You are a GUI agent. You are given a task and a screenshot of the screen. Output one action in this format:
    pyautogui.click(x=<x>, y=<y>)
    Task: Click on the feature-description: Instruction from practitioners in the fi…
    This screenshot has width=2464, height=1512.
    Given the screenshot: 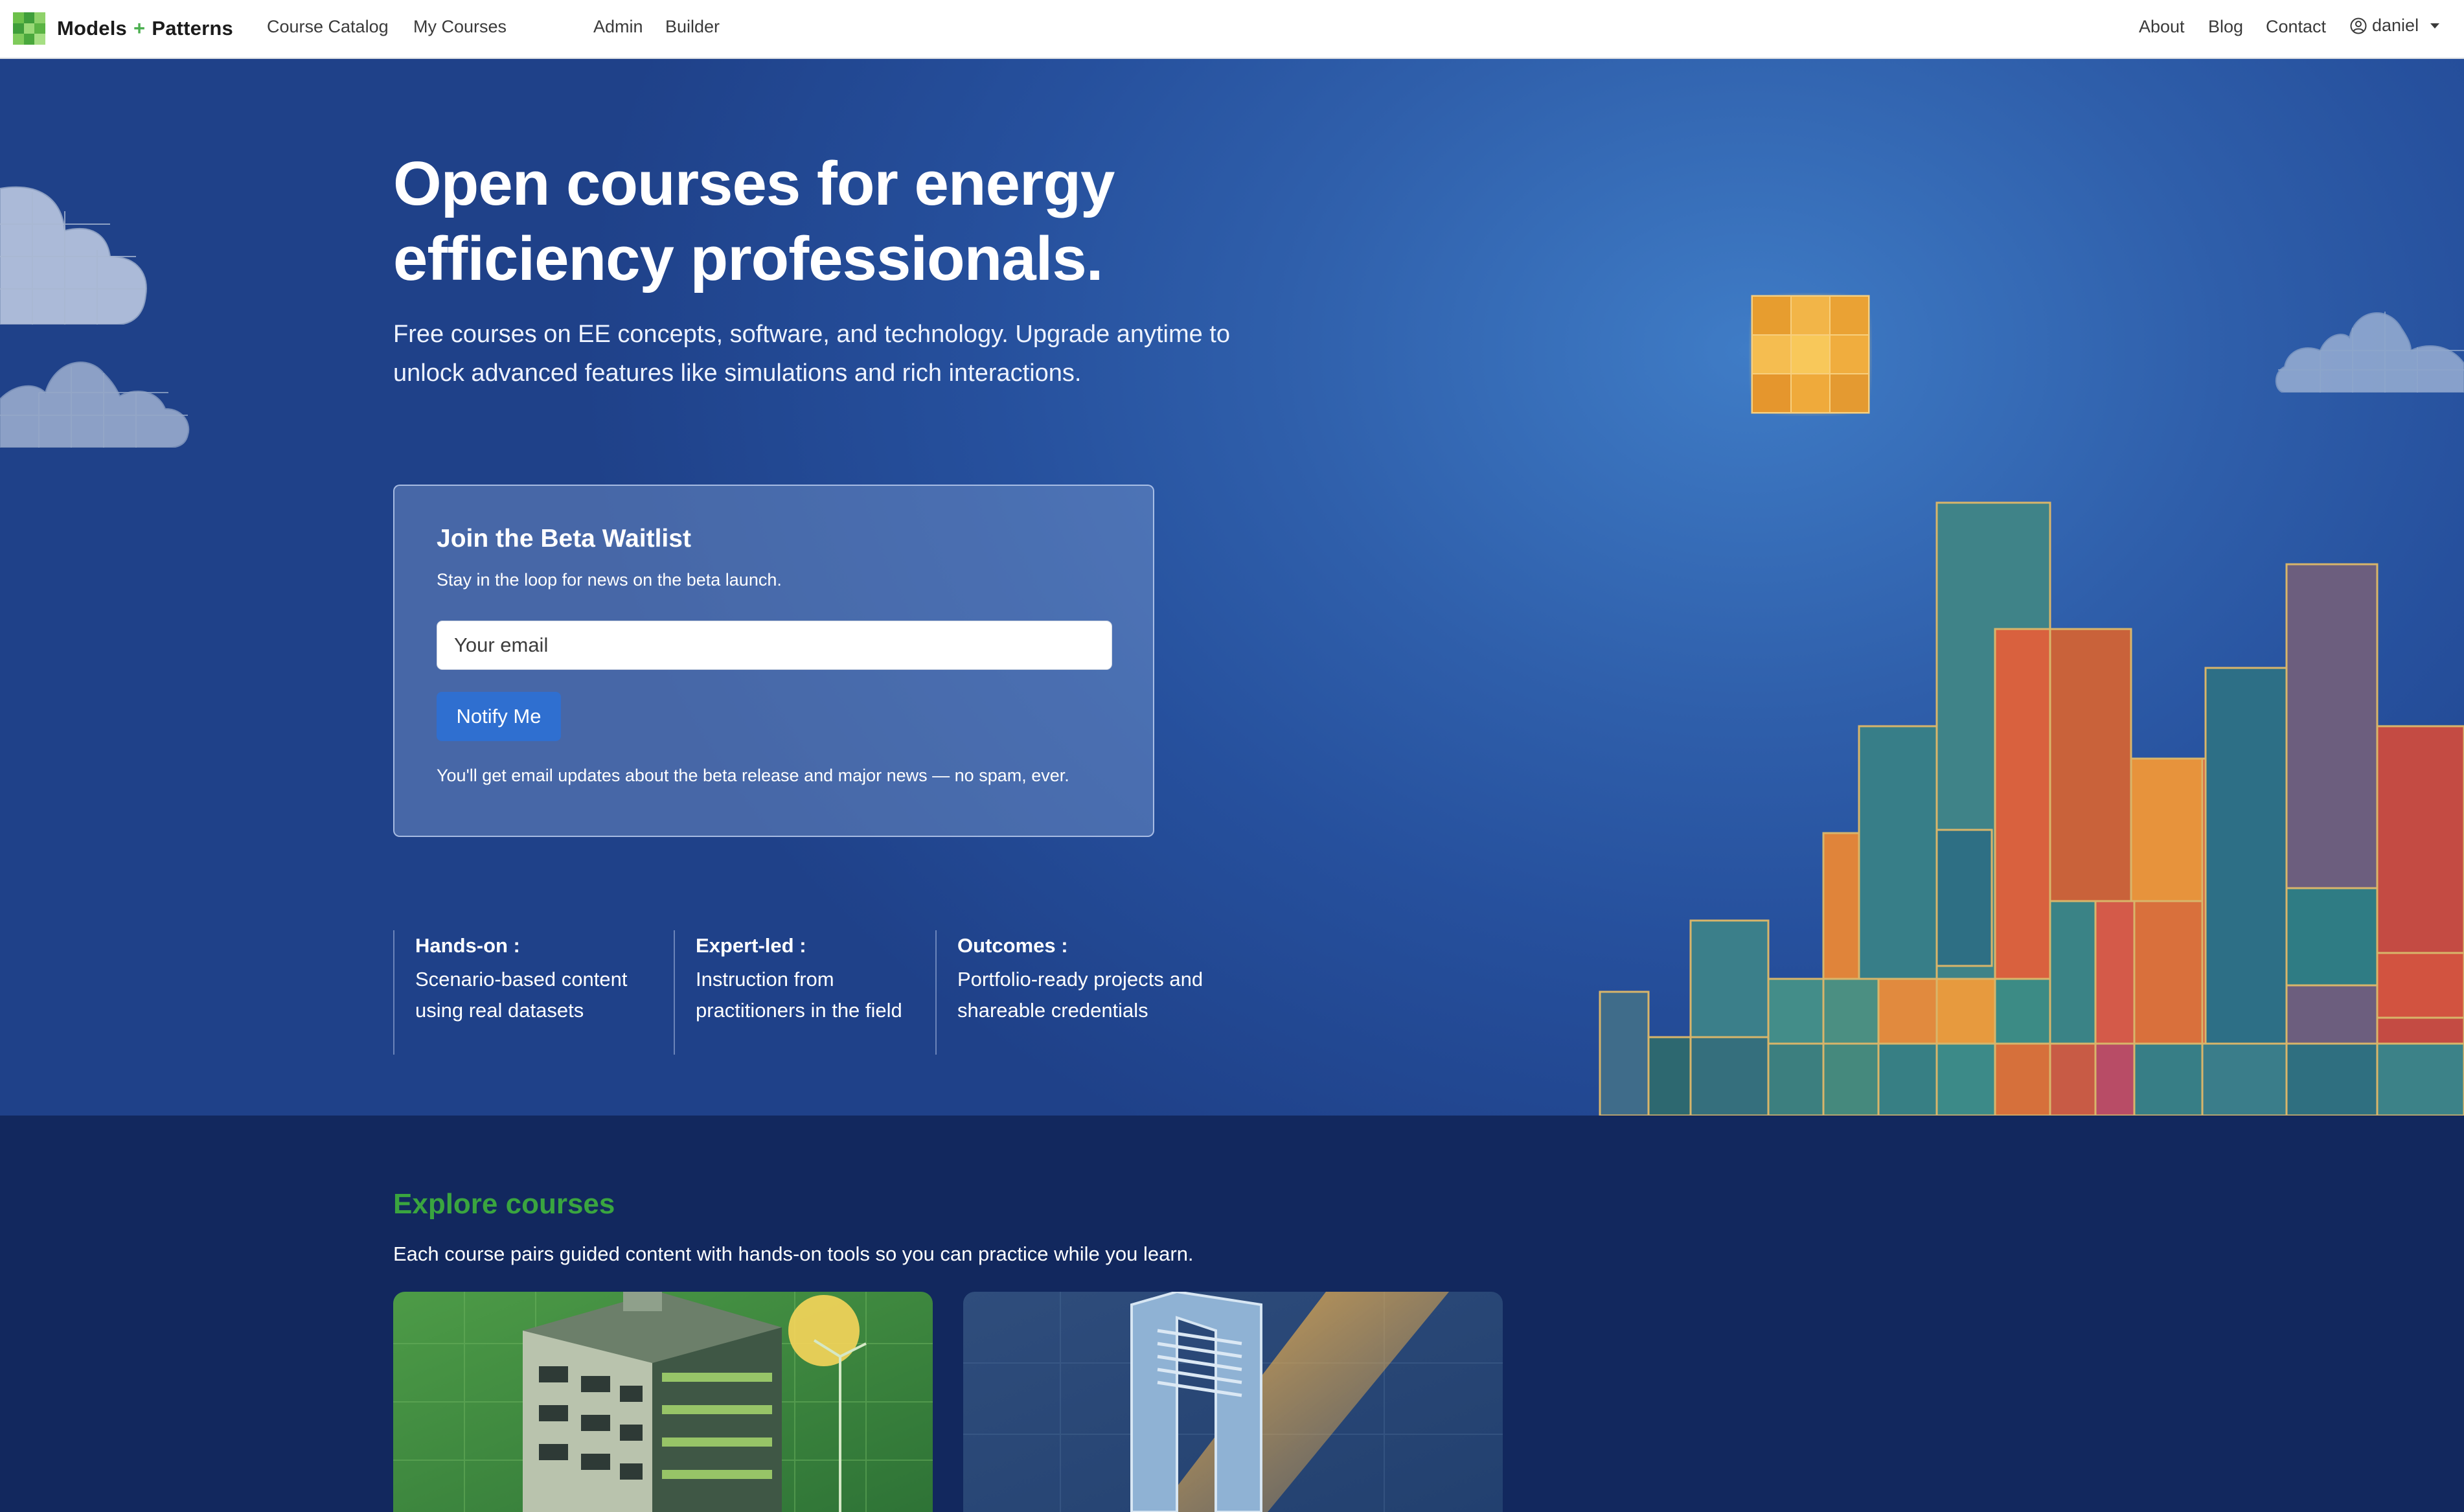 What is the action you would take?
    pyautogui.click(x=799, y=995)
    